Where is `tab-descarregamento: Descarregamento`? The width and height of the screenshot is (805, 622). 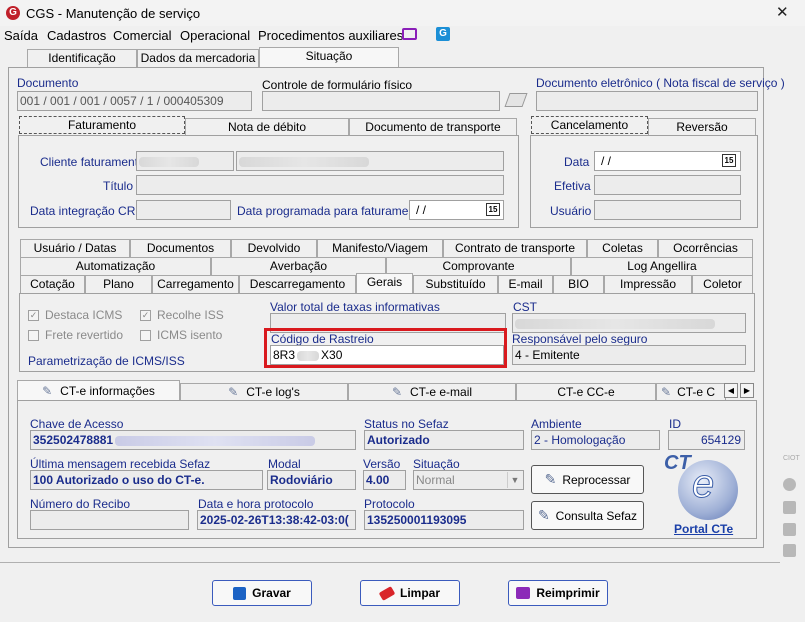
tab-descarregamento: Descarregamento is located at coordinates (297, 284).